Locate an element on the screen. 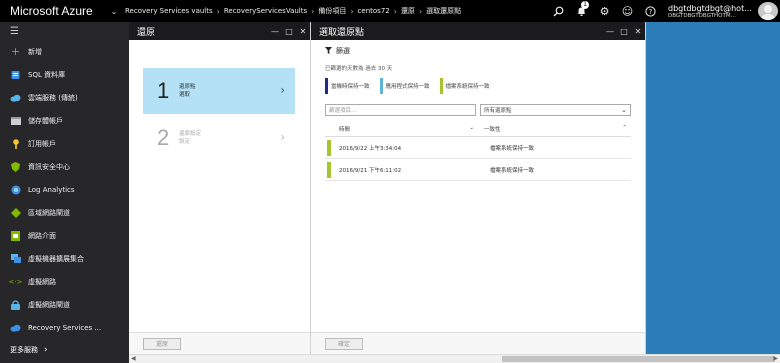 The width and height of the screenshot is (780, 363). sidebar-item-label: SQL 資料庫 is located at coordinates (47, 74).